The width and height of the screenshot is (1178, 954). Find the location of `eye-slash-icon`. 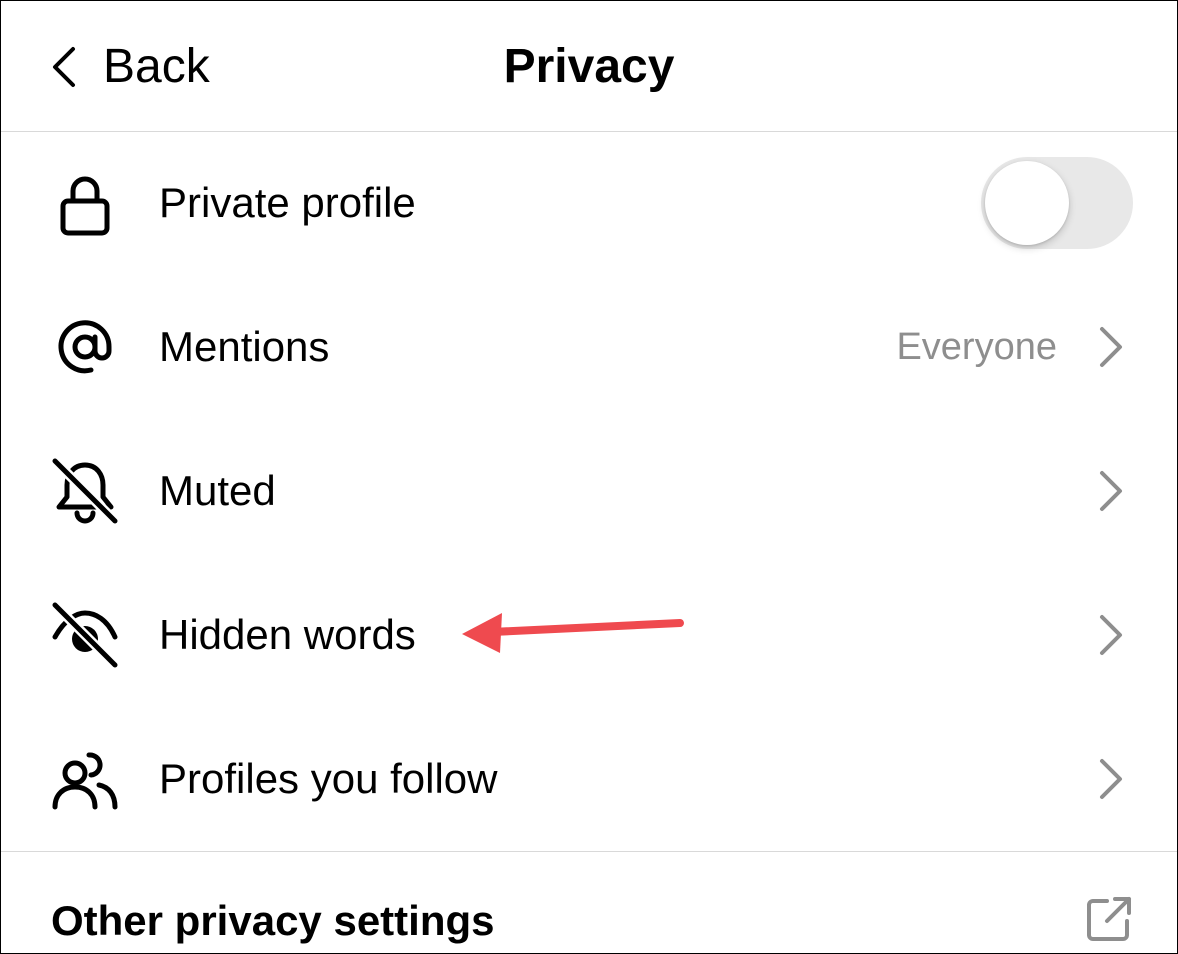

eye-slash-icon is located at coordinates (85, 635).